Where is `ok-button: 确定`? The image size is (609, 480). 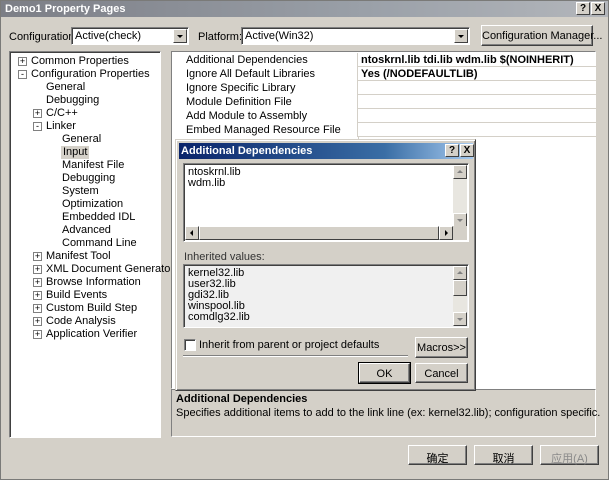
ok-button: 确定 is located at coordinates (437, 455).